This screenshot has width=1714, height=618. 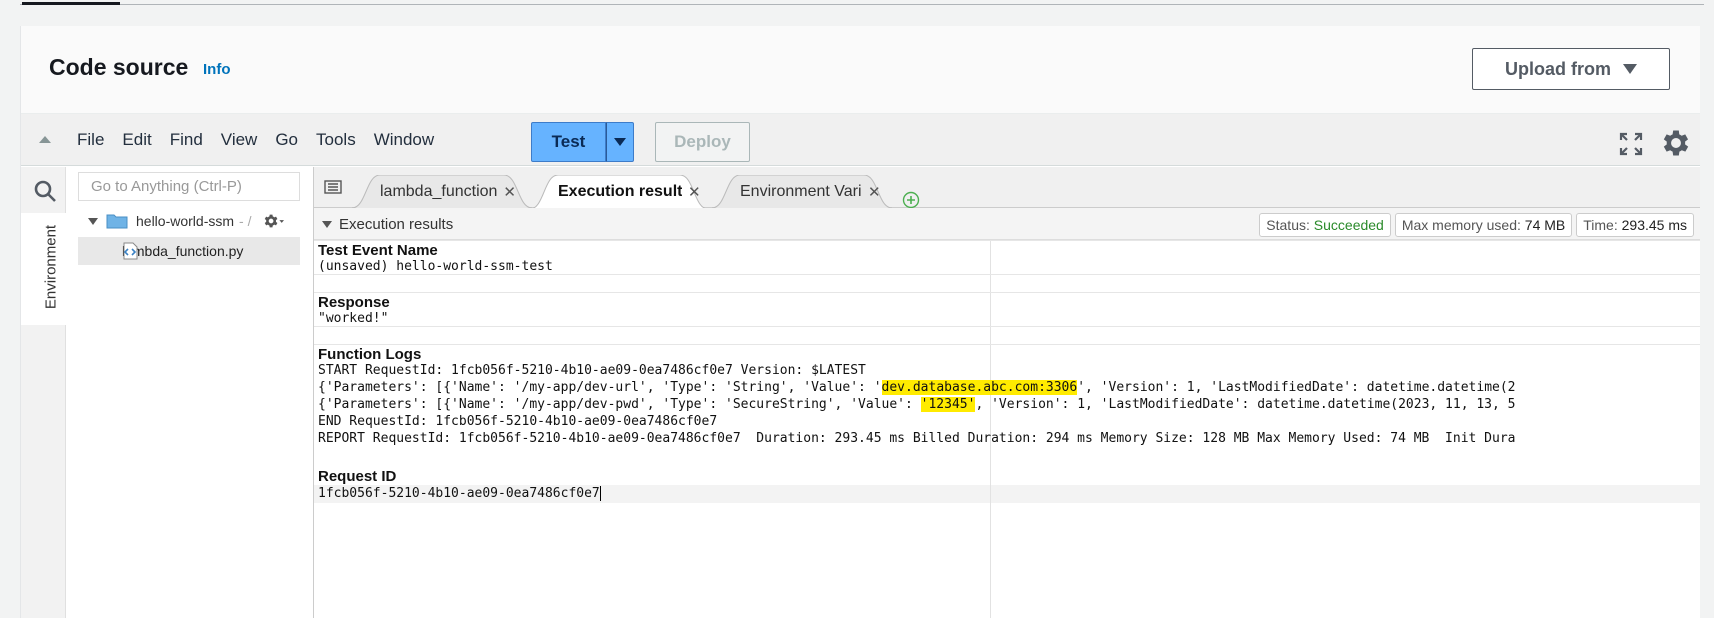 What do you see at coordinates (911, 200) in the screenshot?
I see `add-tab-icon` at bounding box center [911, 200].